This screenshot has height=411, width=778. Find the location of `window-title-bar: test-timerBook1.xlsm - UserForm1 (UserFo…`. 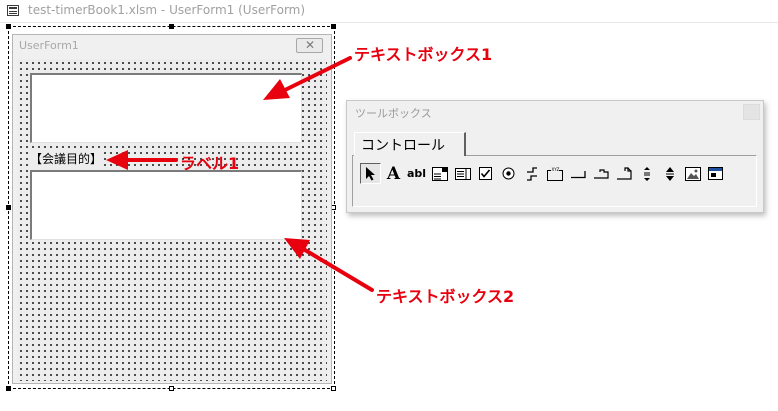

window-title-bar: test-timerBook1.xlsm - UserForm1 (UserFo… is located at coordinates (389, 11).